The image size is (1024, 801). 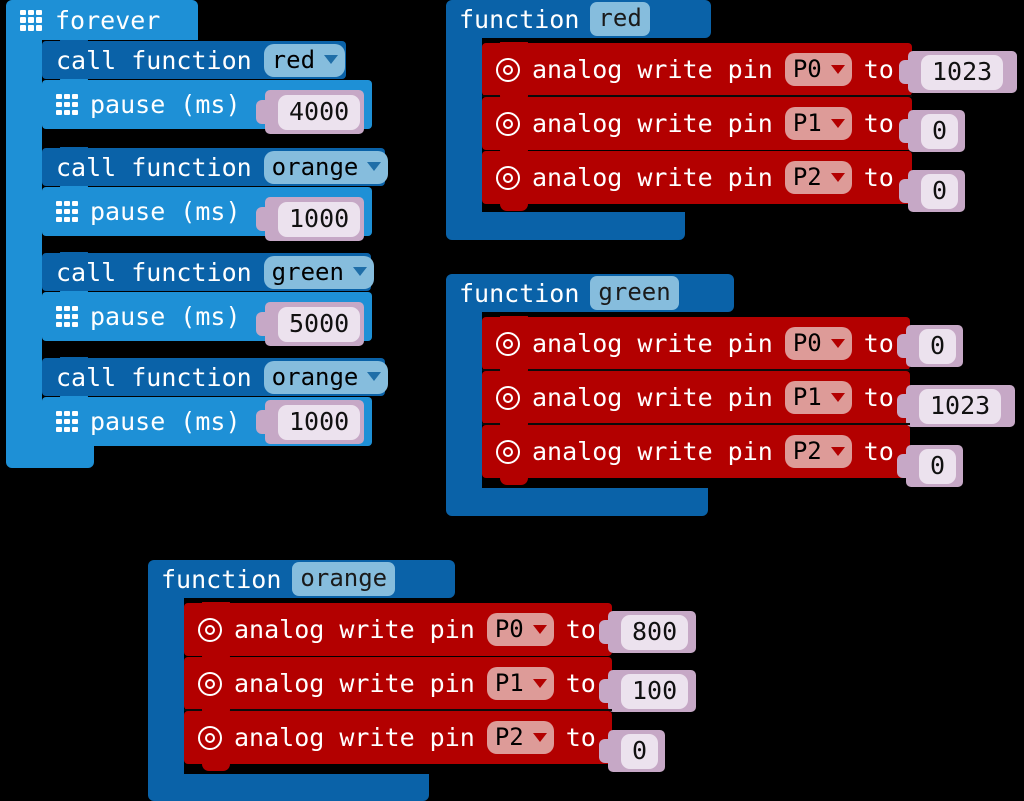 I want to click on call-function-block: call function red, so click(x=194, y=60).